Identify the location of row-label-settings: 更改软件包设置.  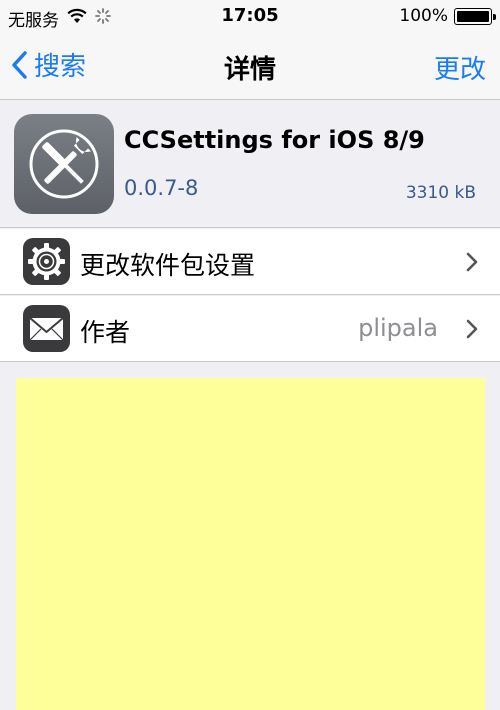
(168, 265).